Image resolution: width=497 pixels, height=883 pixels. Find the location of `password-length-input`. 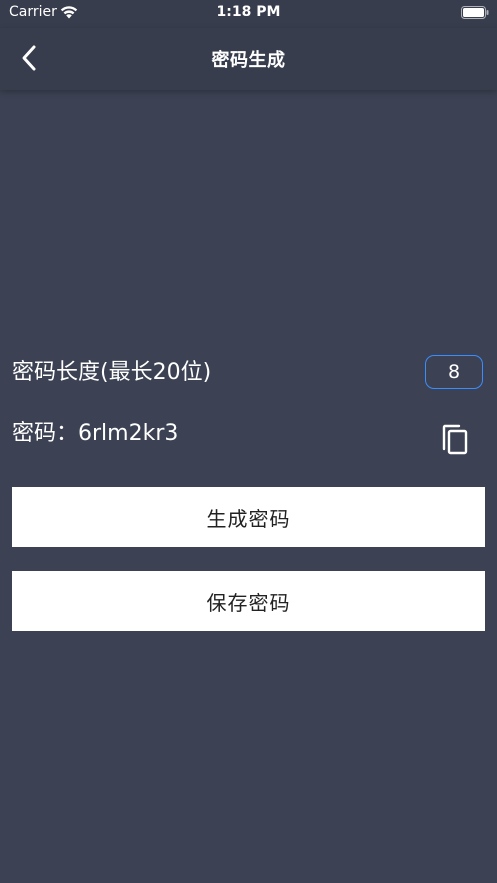

password-length-input is located at coordinates (454, 372).